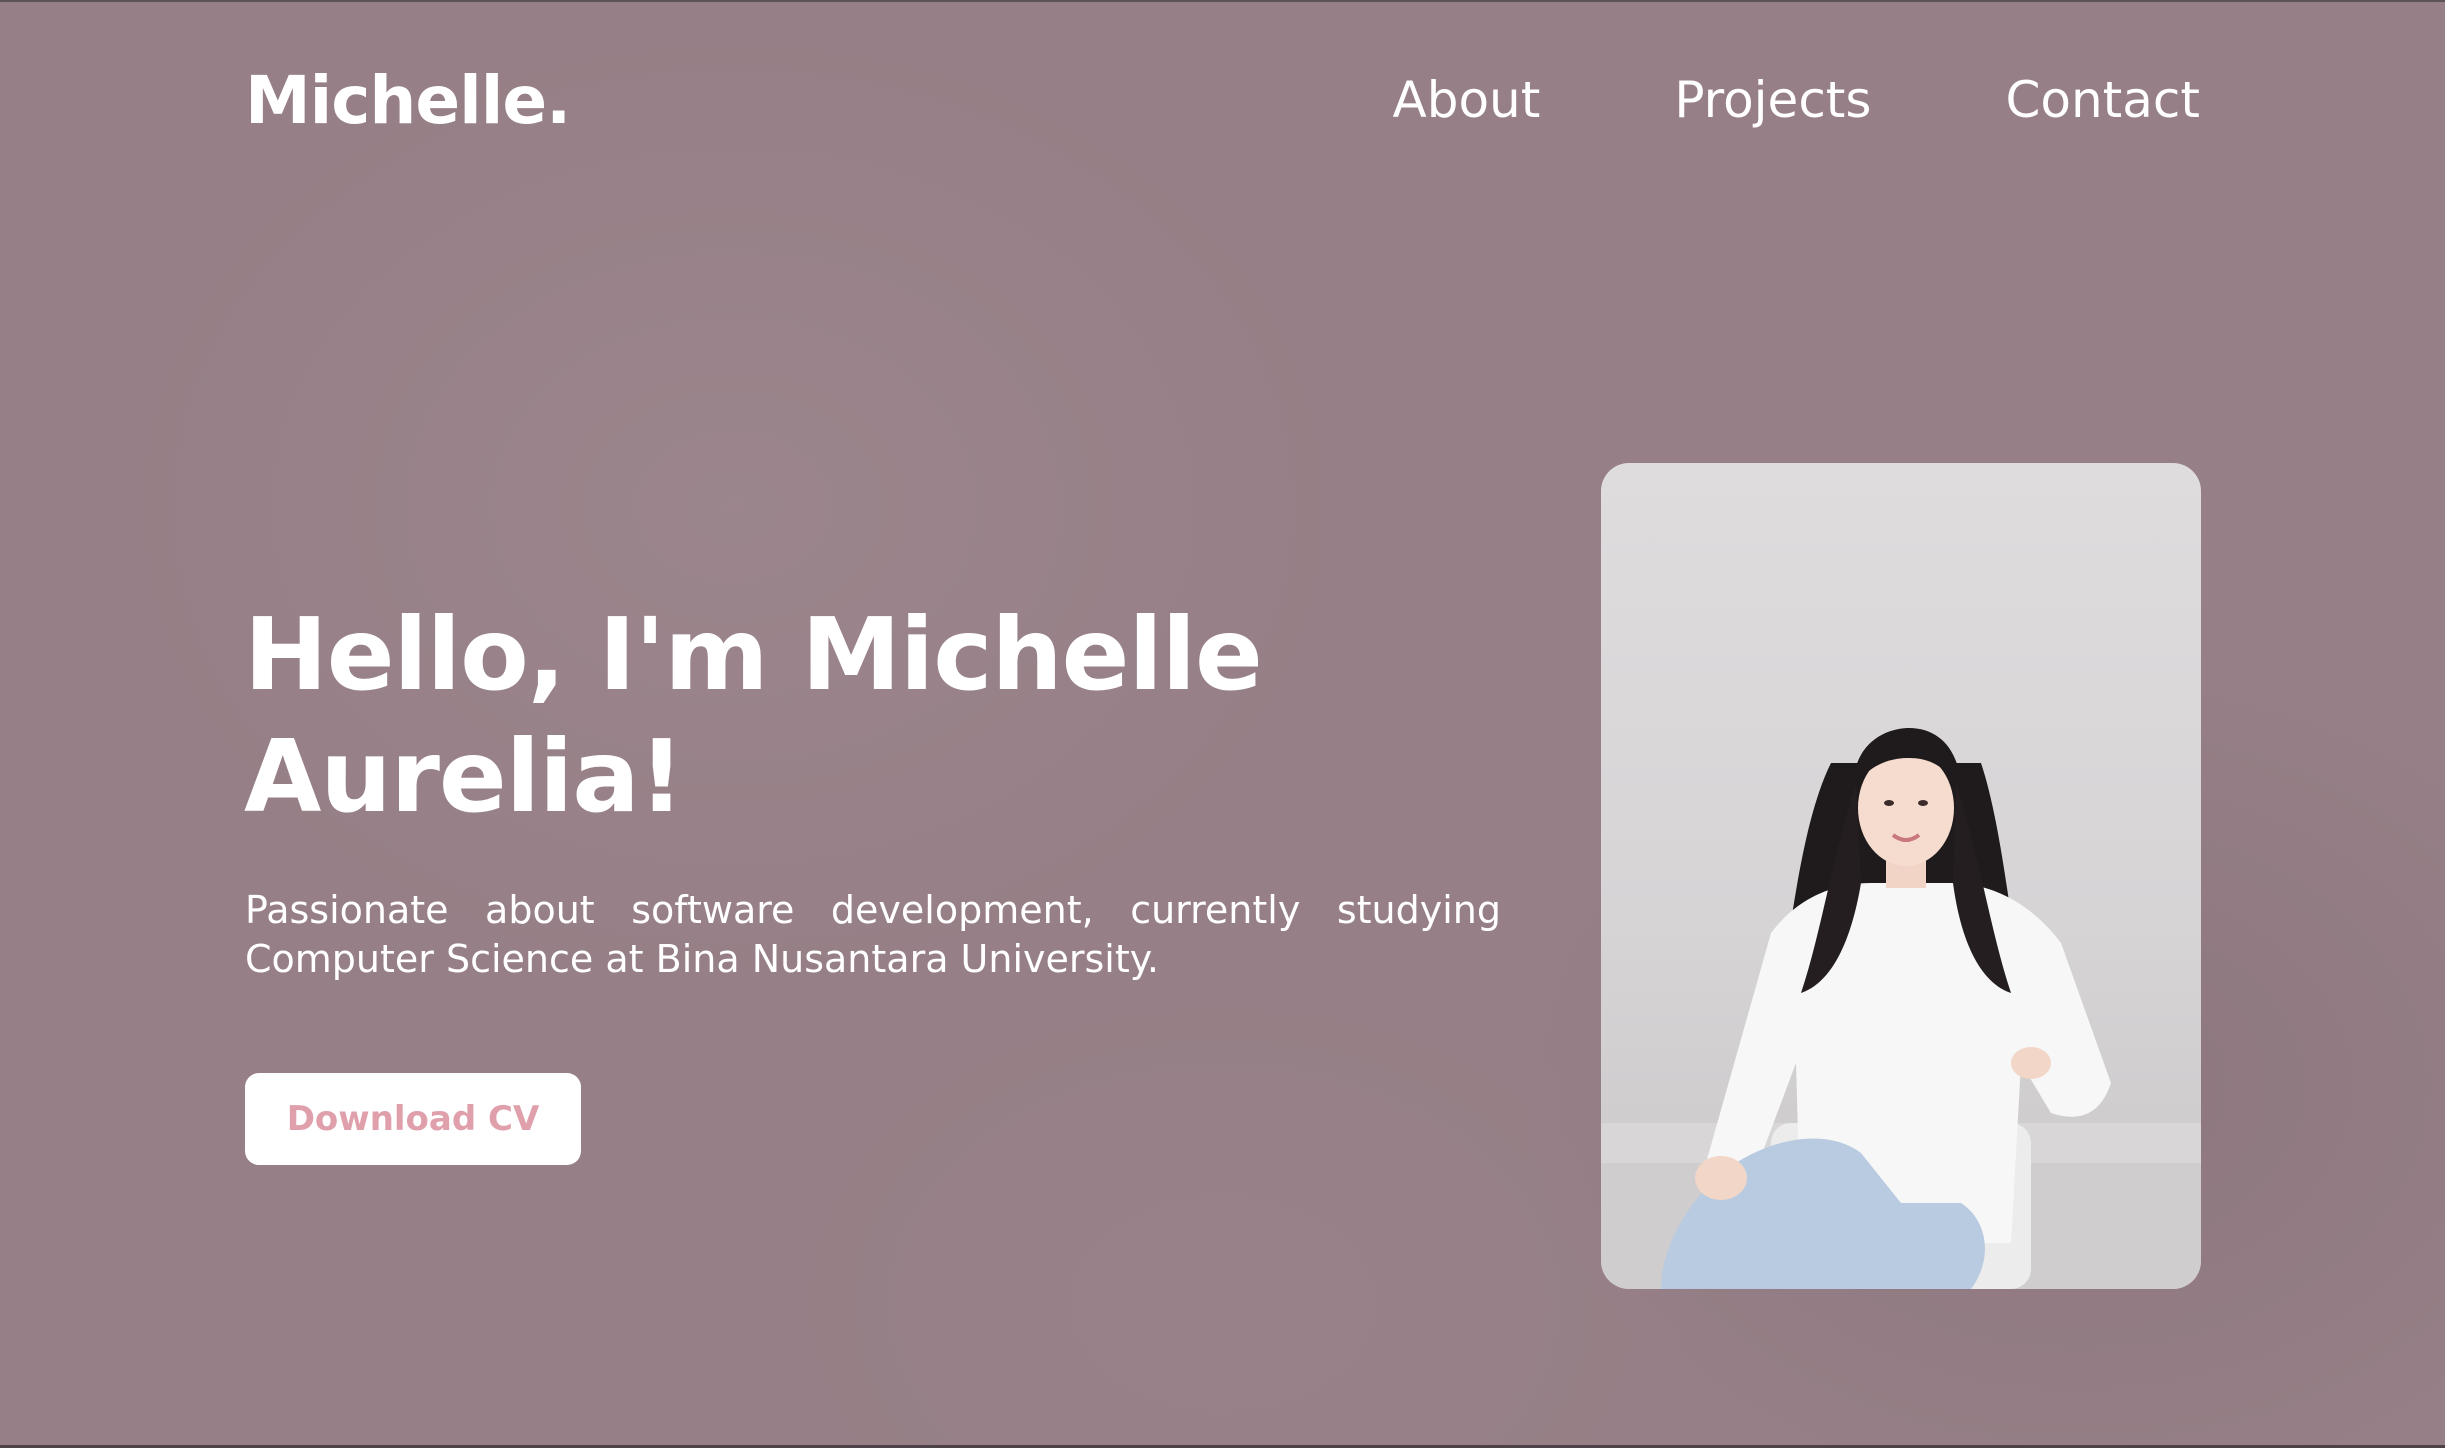 This screenshot has height=1448, width=2445. What do you see at coordinates (408, 100) in the screenshot?
I see `site-logo: Michelle.` at bounding box center [408, 100].